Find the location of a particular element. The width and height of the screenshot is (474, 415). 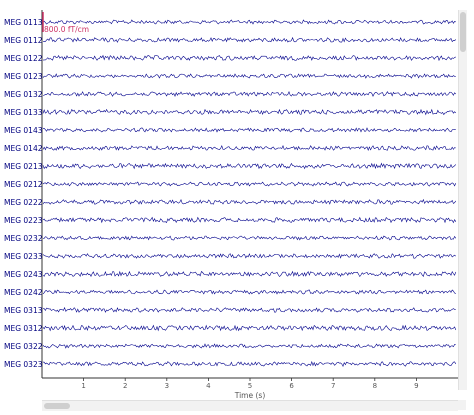

channel-label: MEG 0143 is located at coordinates (23, 130).